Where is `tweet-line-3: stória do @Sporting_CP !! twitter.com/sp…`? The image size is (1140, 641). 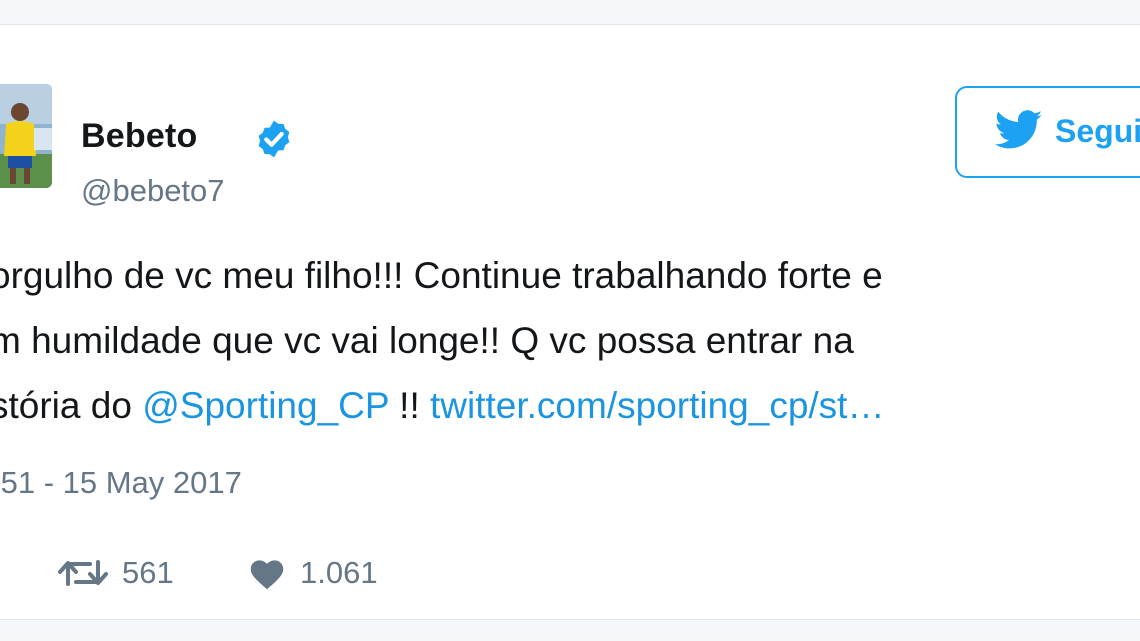 tweet-line-3: stória do @Sporting_CP !! twitter.com/sp… is located at coordinates (570, 405).